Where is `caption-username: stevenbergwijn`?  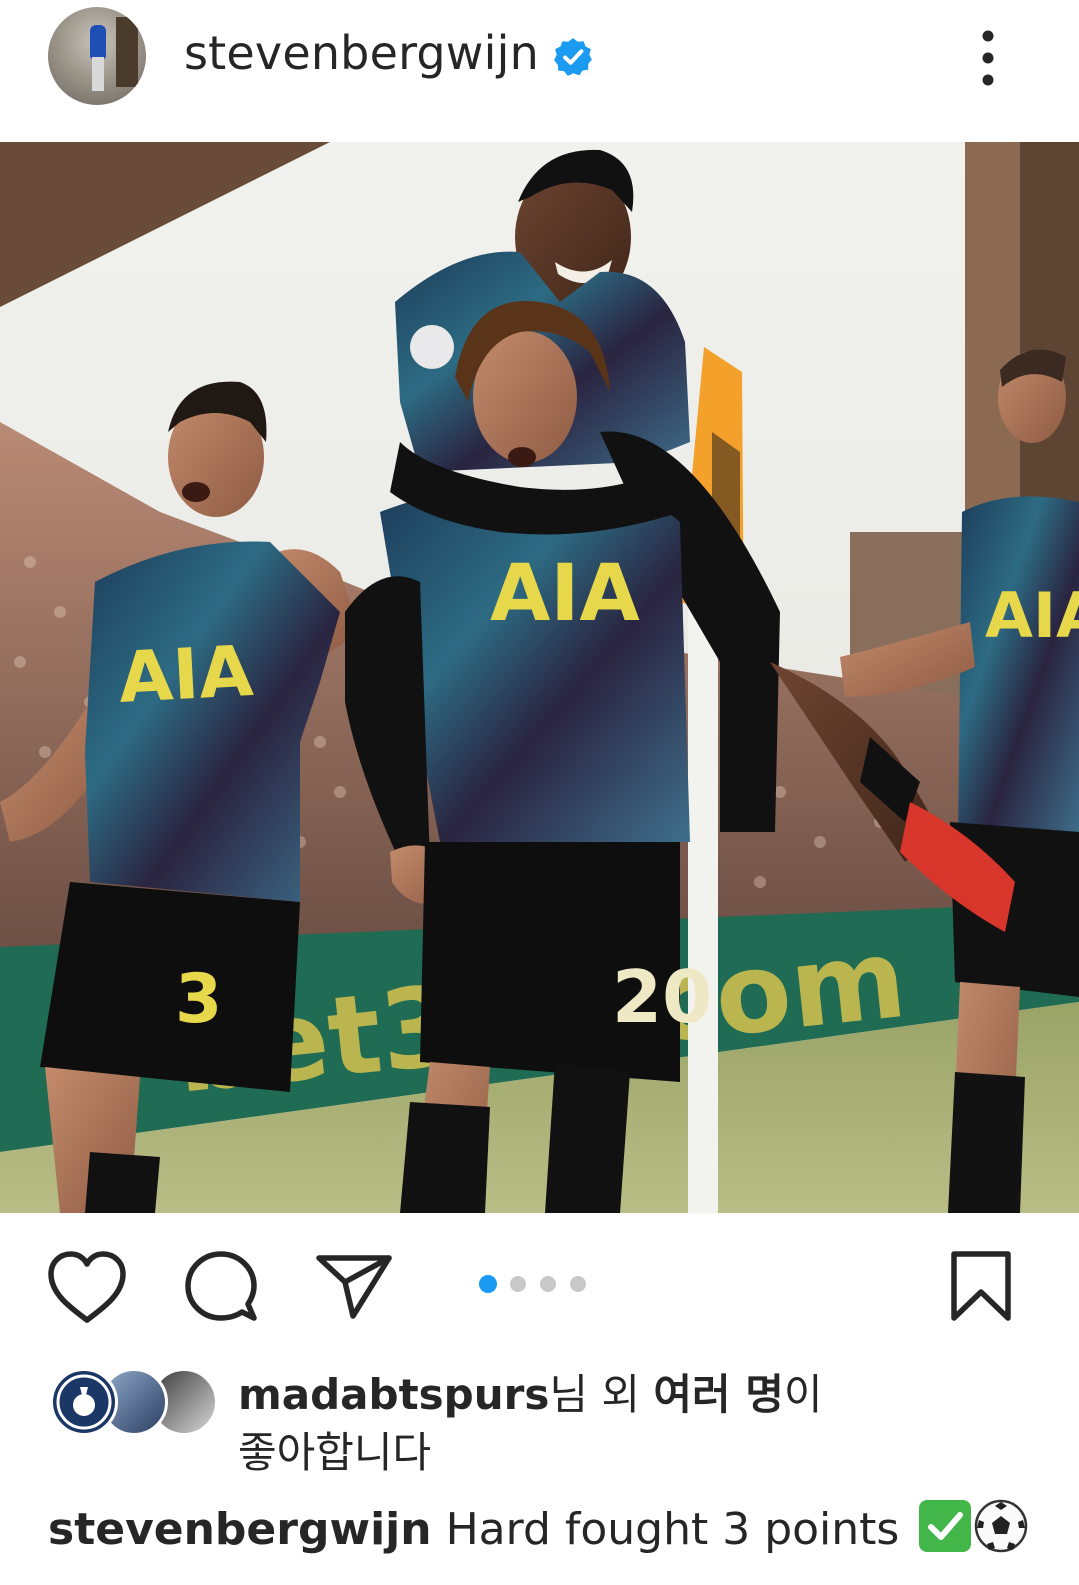
caption-username: stevenbergwijn is located at coordinates (240, 1529).